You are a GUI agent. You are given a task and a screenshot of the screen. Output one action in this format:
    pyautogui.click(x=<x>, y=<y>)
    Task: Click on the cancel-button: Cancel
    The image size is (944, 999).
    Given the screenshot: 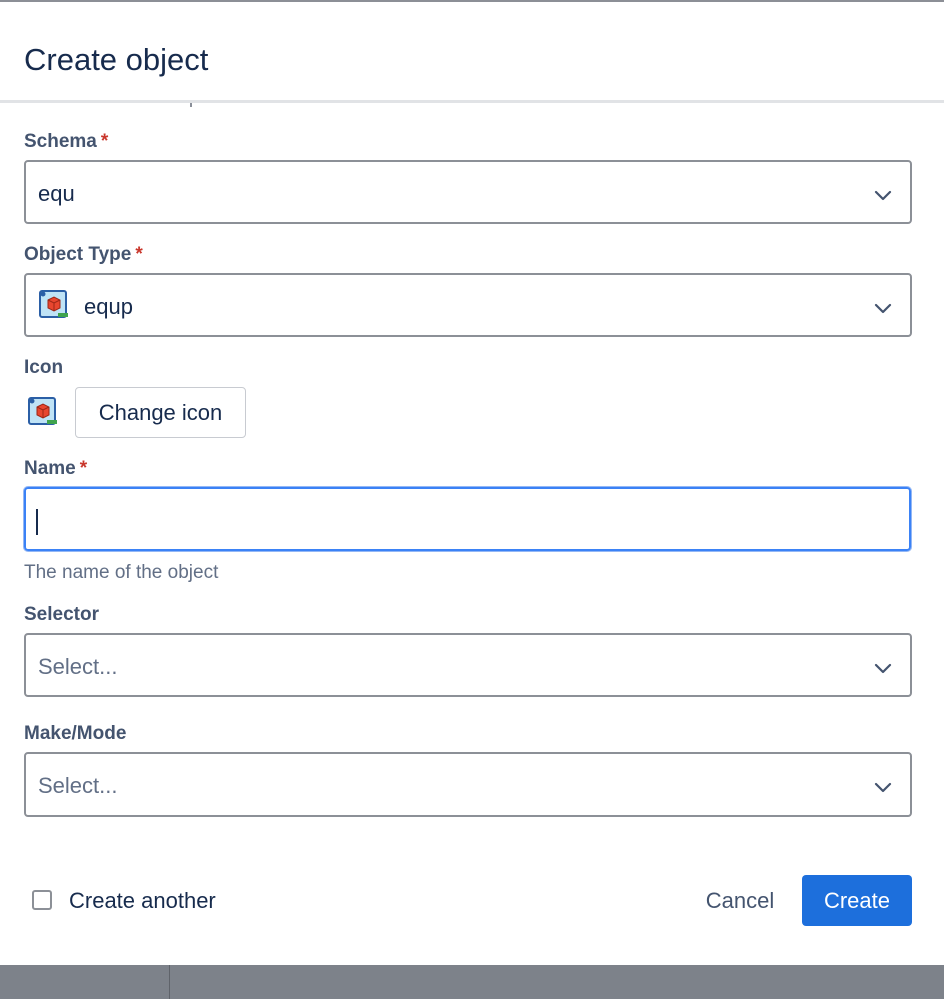 What is the action you would take?
    pyautogui.click(x=740, y=901)
    